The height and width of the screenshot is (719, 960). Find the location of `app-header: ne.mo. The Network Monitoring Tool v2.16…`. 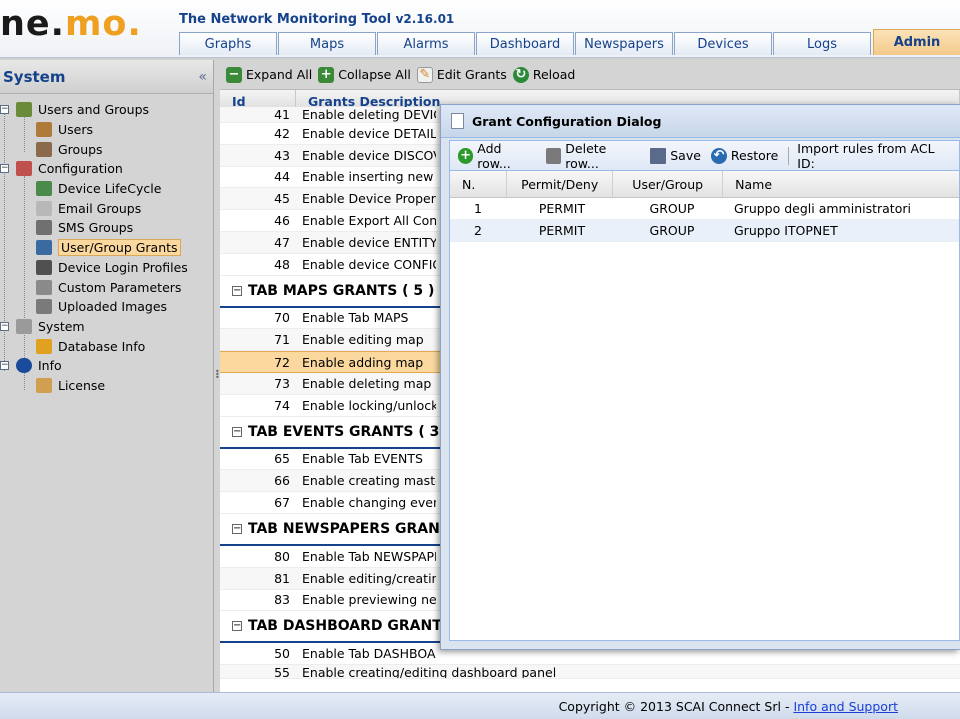

app-header: ne.mo. The Network Monitoring Tool v2.16… is located at coordinates (480, 29).